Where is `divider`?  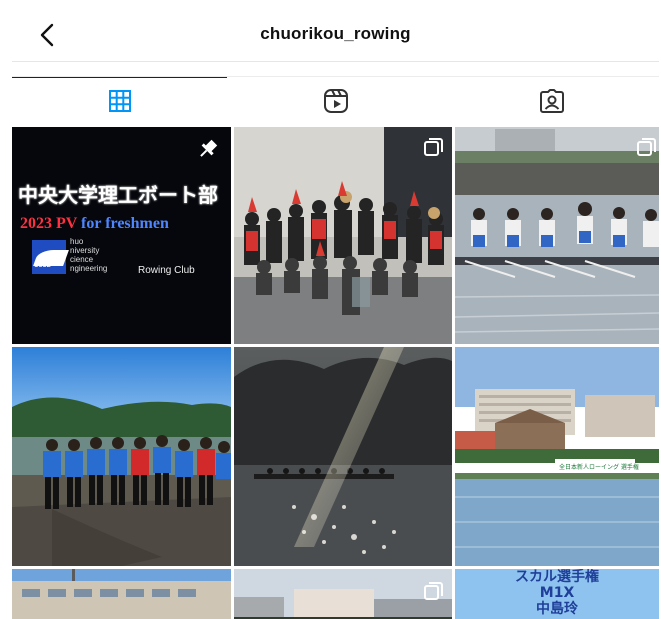
divider is located at coordinates (335, 69).